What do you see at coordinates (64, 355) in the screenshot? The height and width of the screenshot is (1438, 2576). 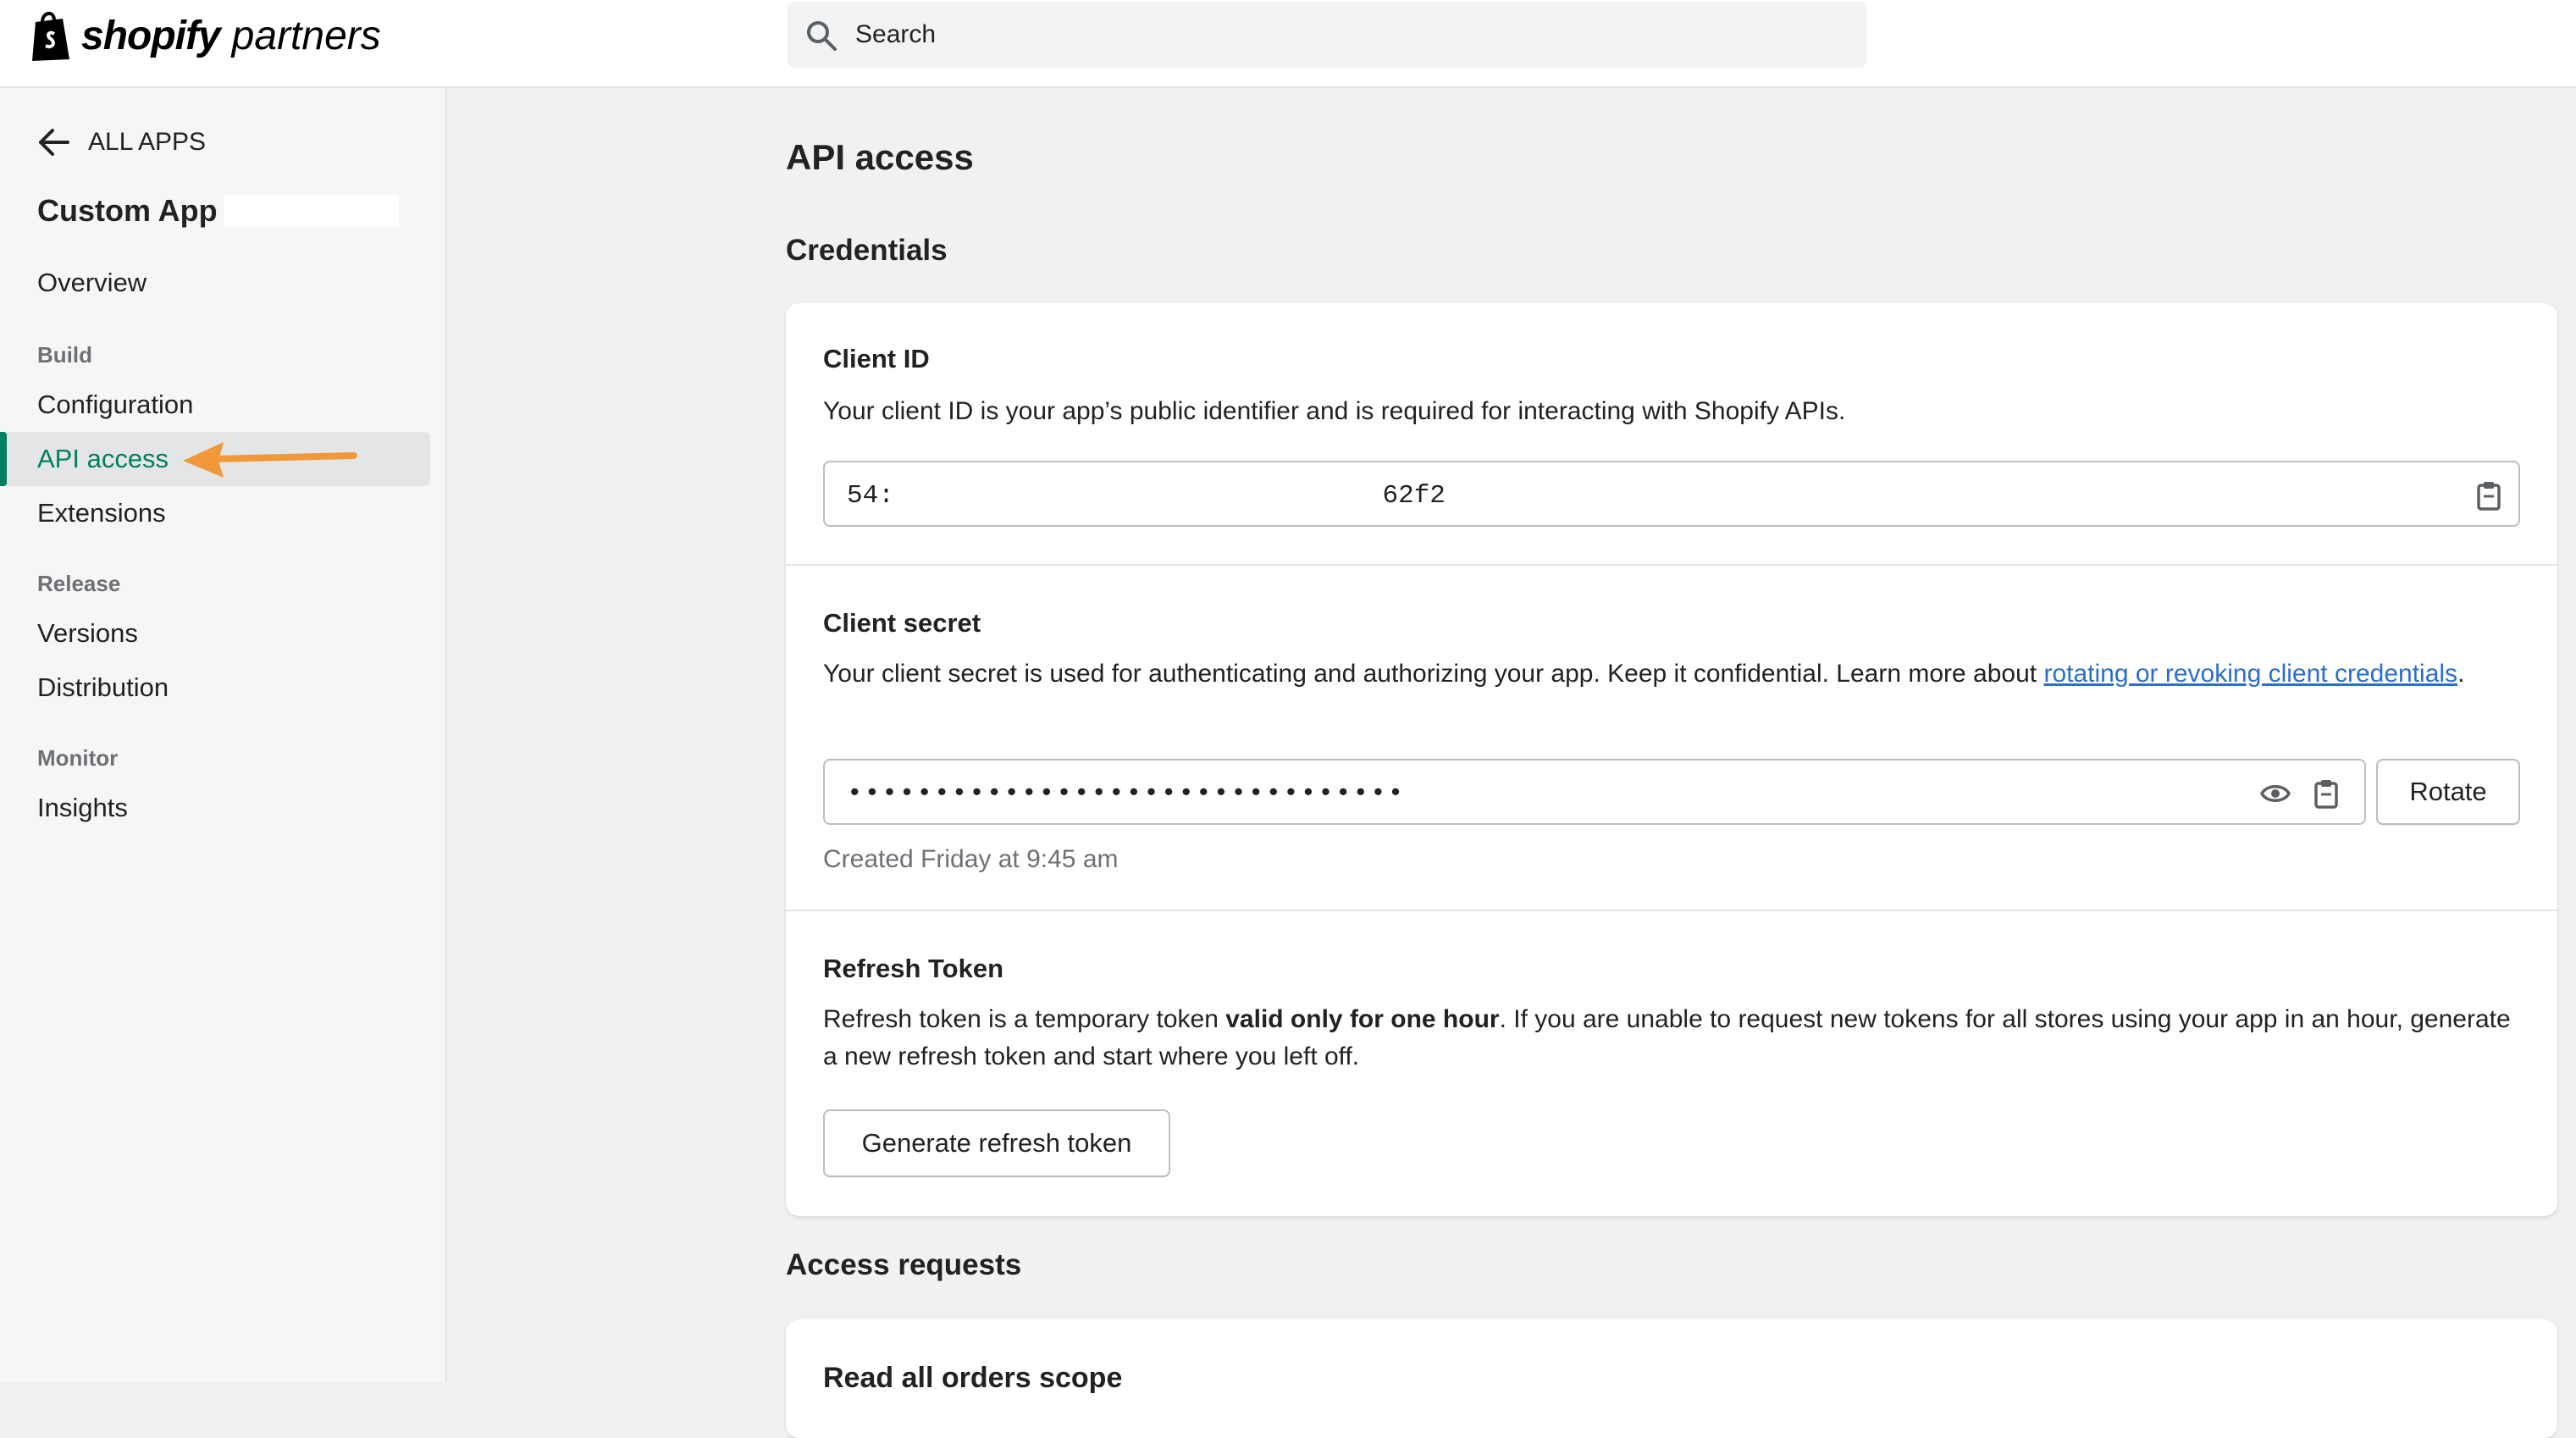 I see `sidebar-section-build: Build` at bounding box center [64, 355].